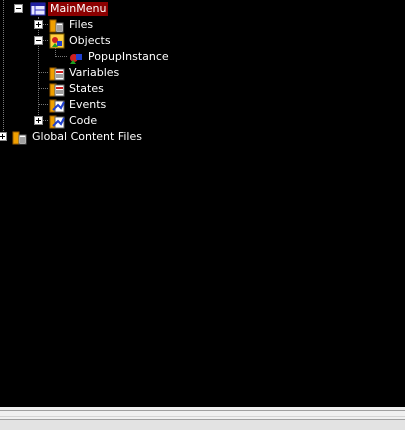 Image resolution: width=405 pixels, height=430 pixels. Describe the element at coordinates (202, 425) in the screenshot. I see `lower-panel-edge` at that location.